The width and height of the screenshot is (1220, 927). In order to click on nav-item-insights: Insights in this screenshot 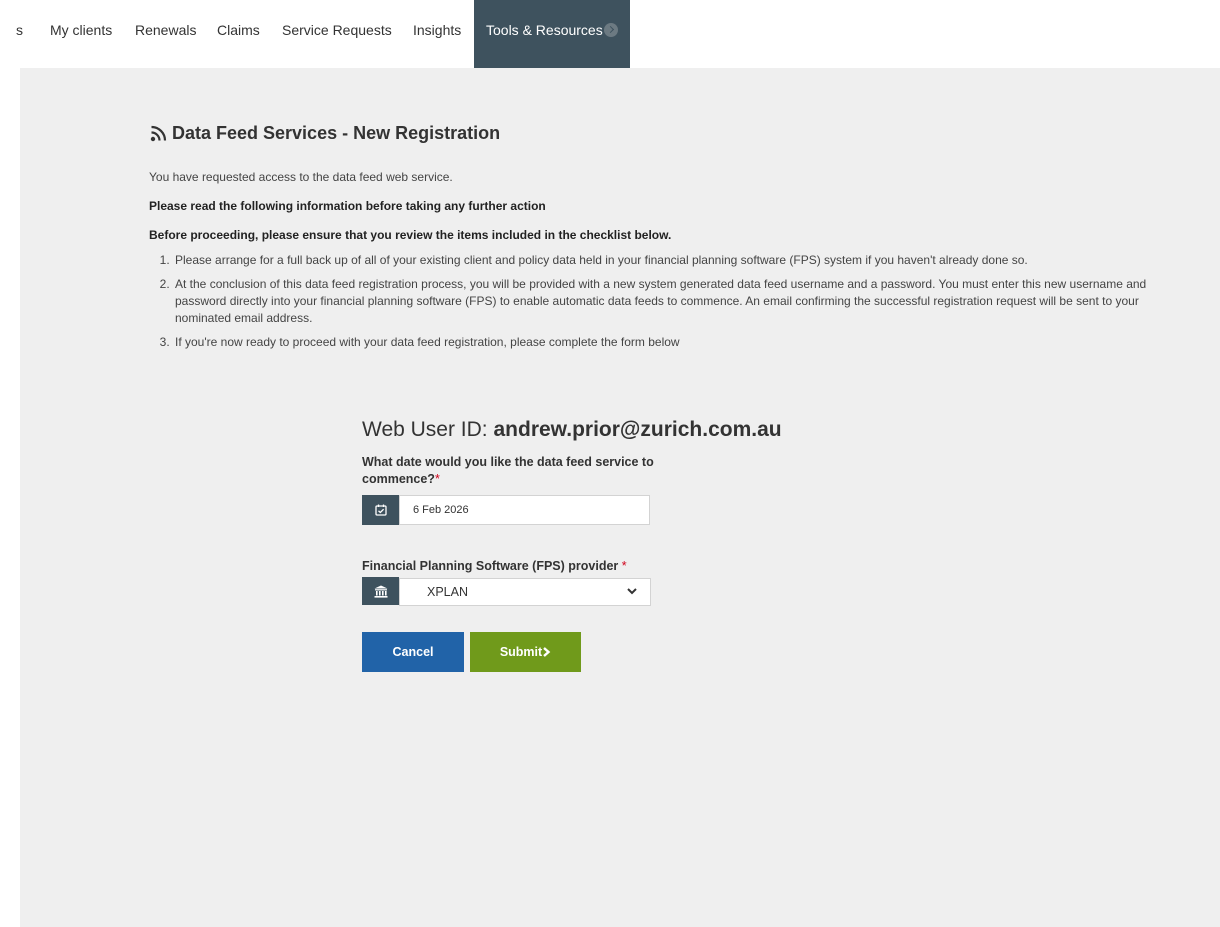, I will do `click(437, 34)`.